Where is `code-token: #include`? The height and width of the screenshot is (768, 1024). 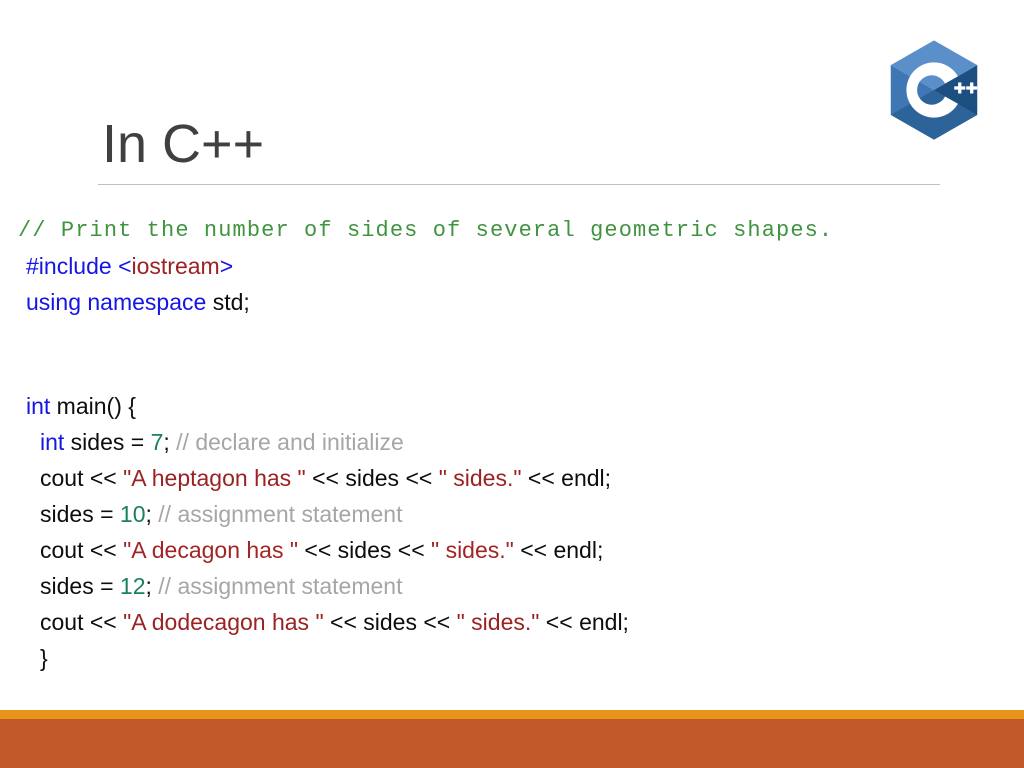
code-token: #include is located at coordinates (72, 266).